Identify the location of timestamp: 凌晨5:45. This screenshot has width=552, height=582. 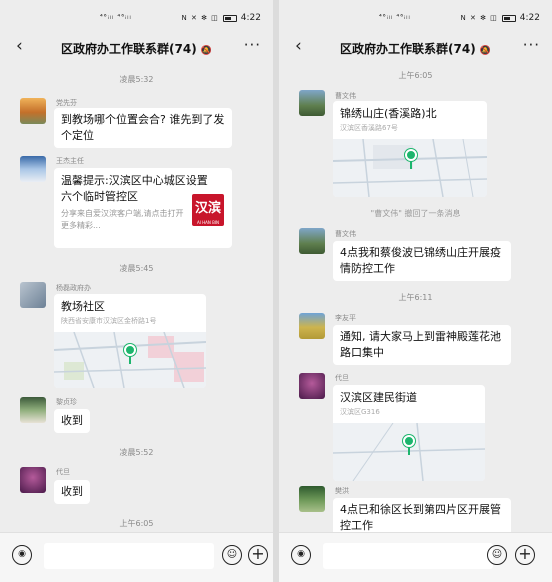
(136, 268).